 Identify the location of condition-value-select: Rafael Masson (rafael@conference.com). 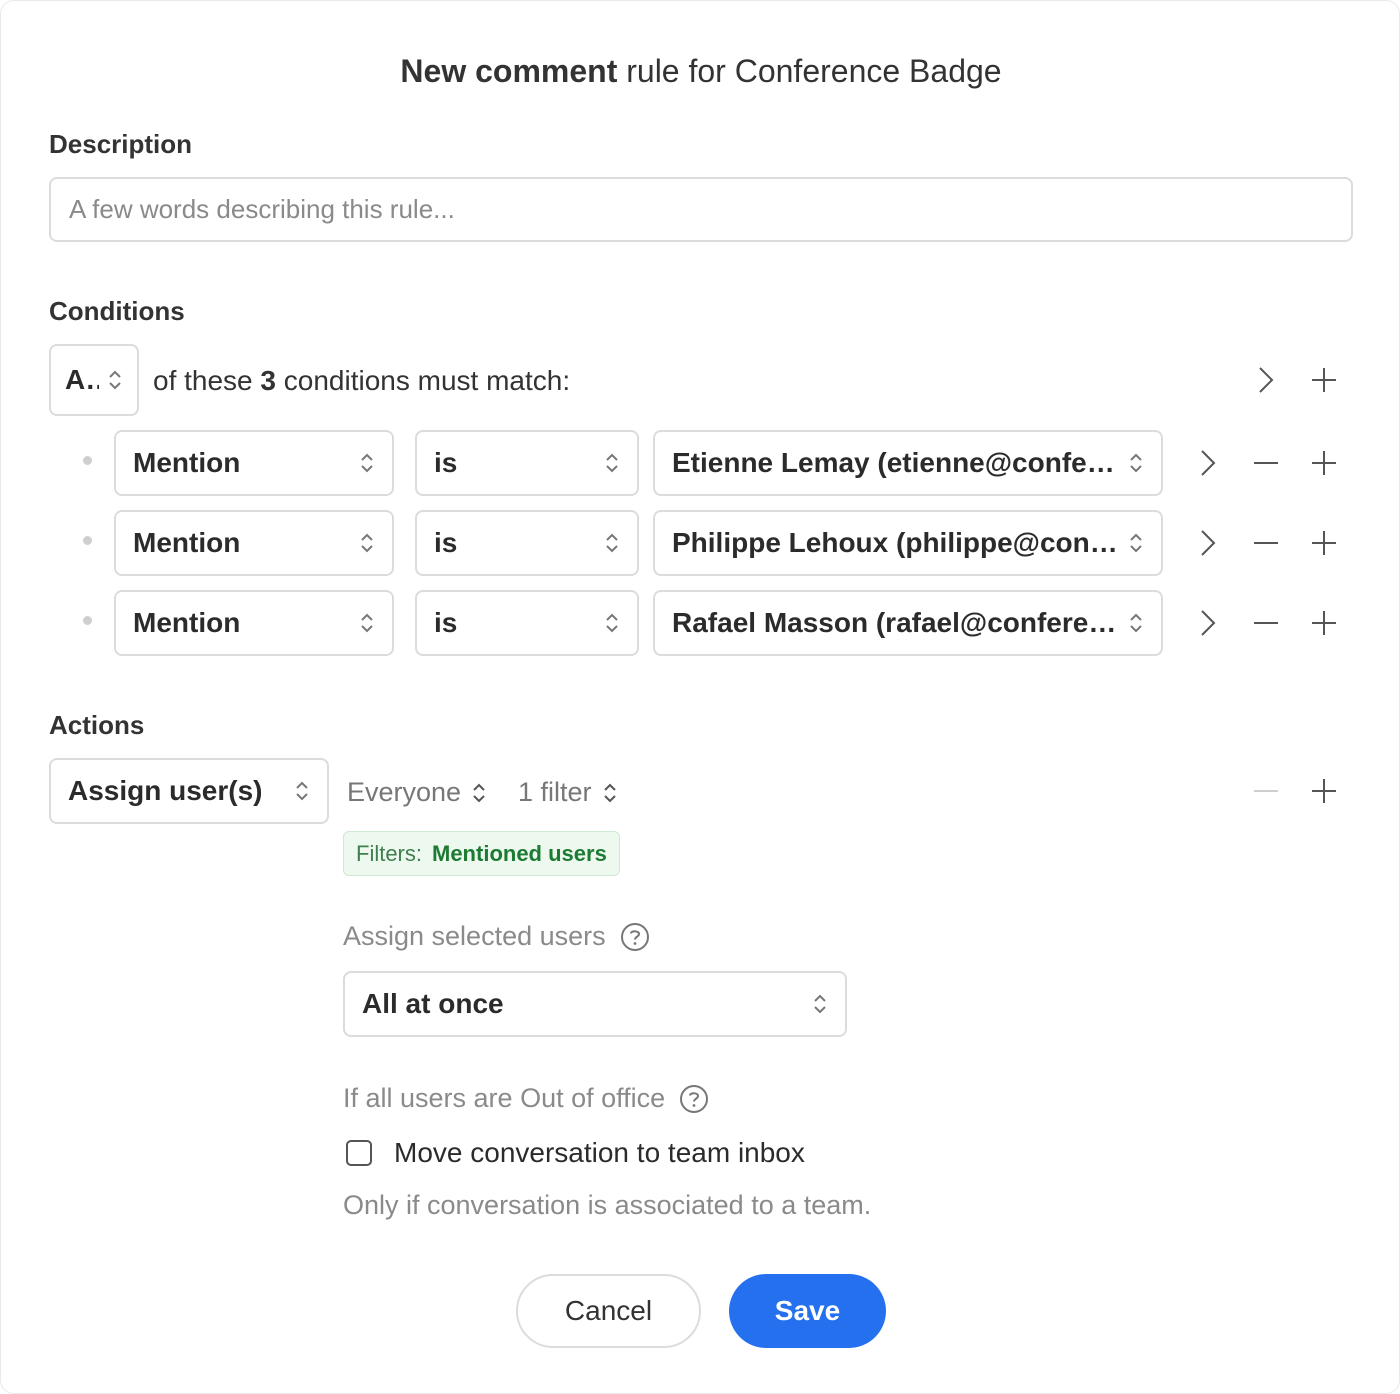
(908, 623).